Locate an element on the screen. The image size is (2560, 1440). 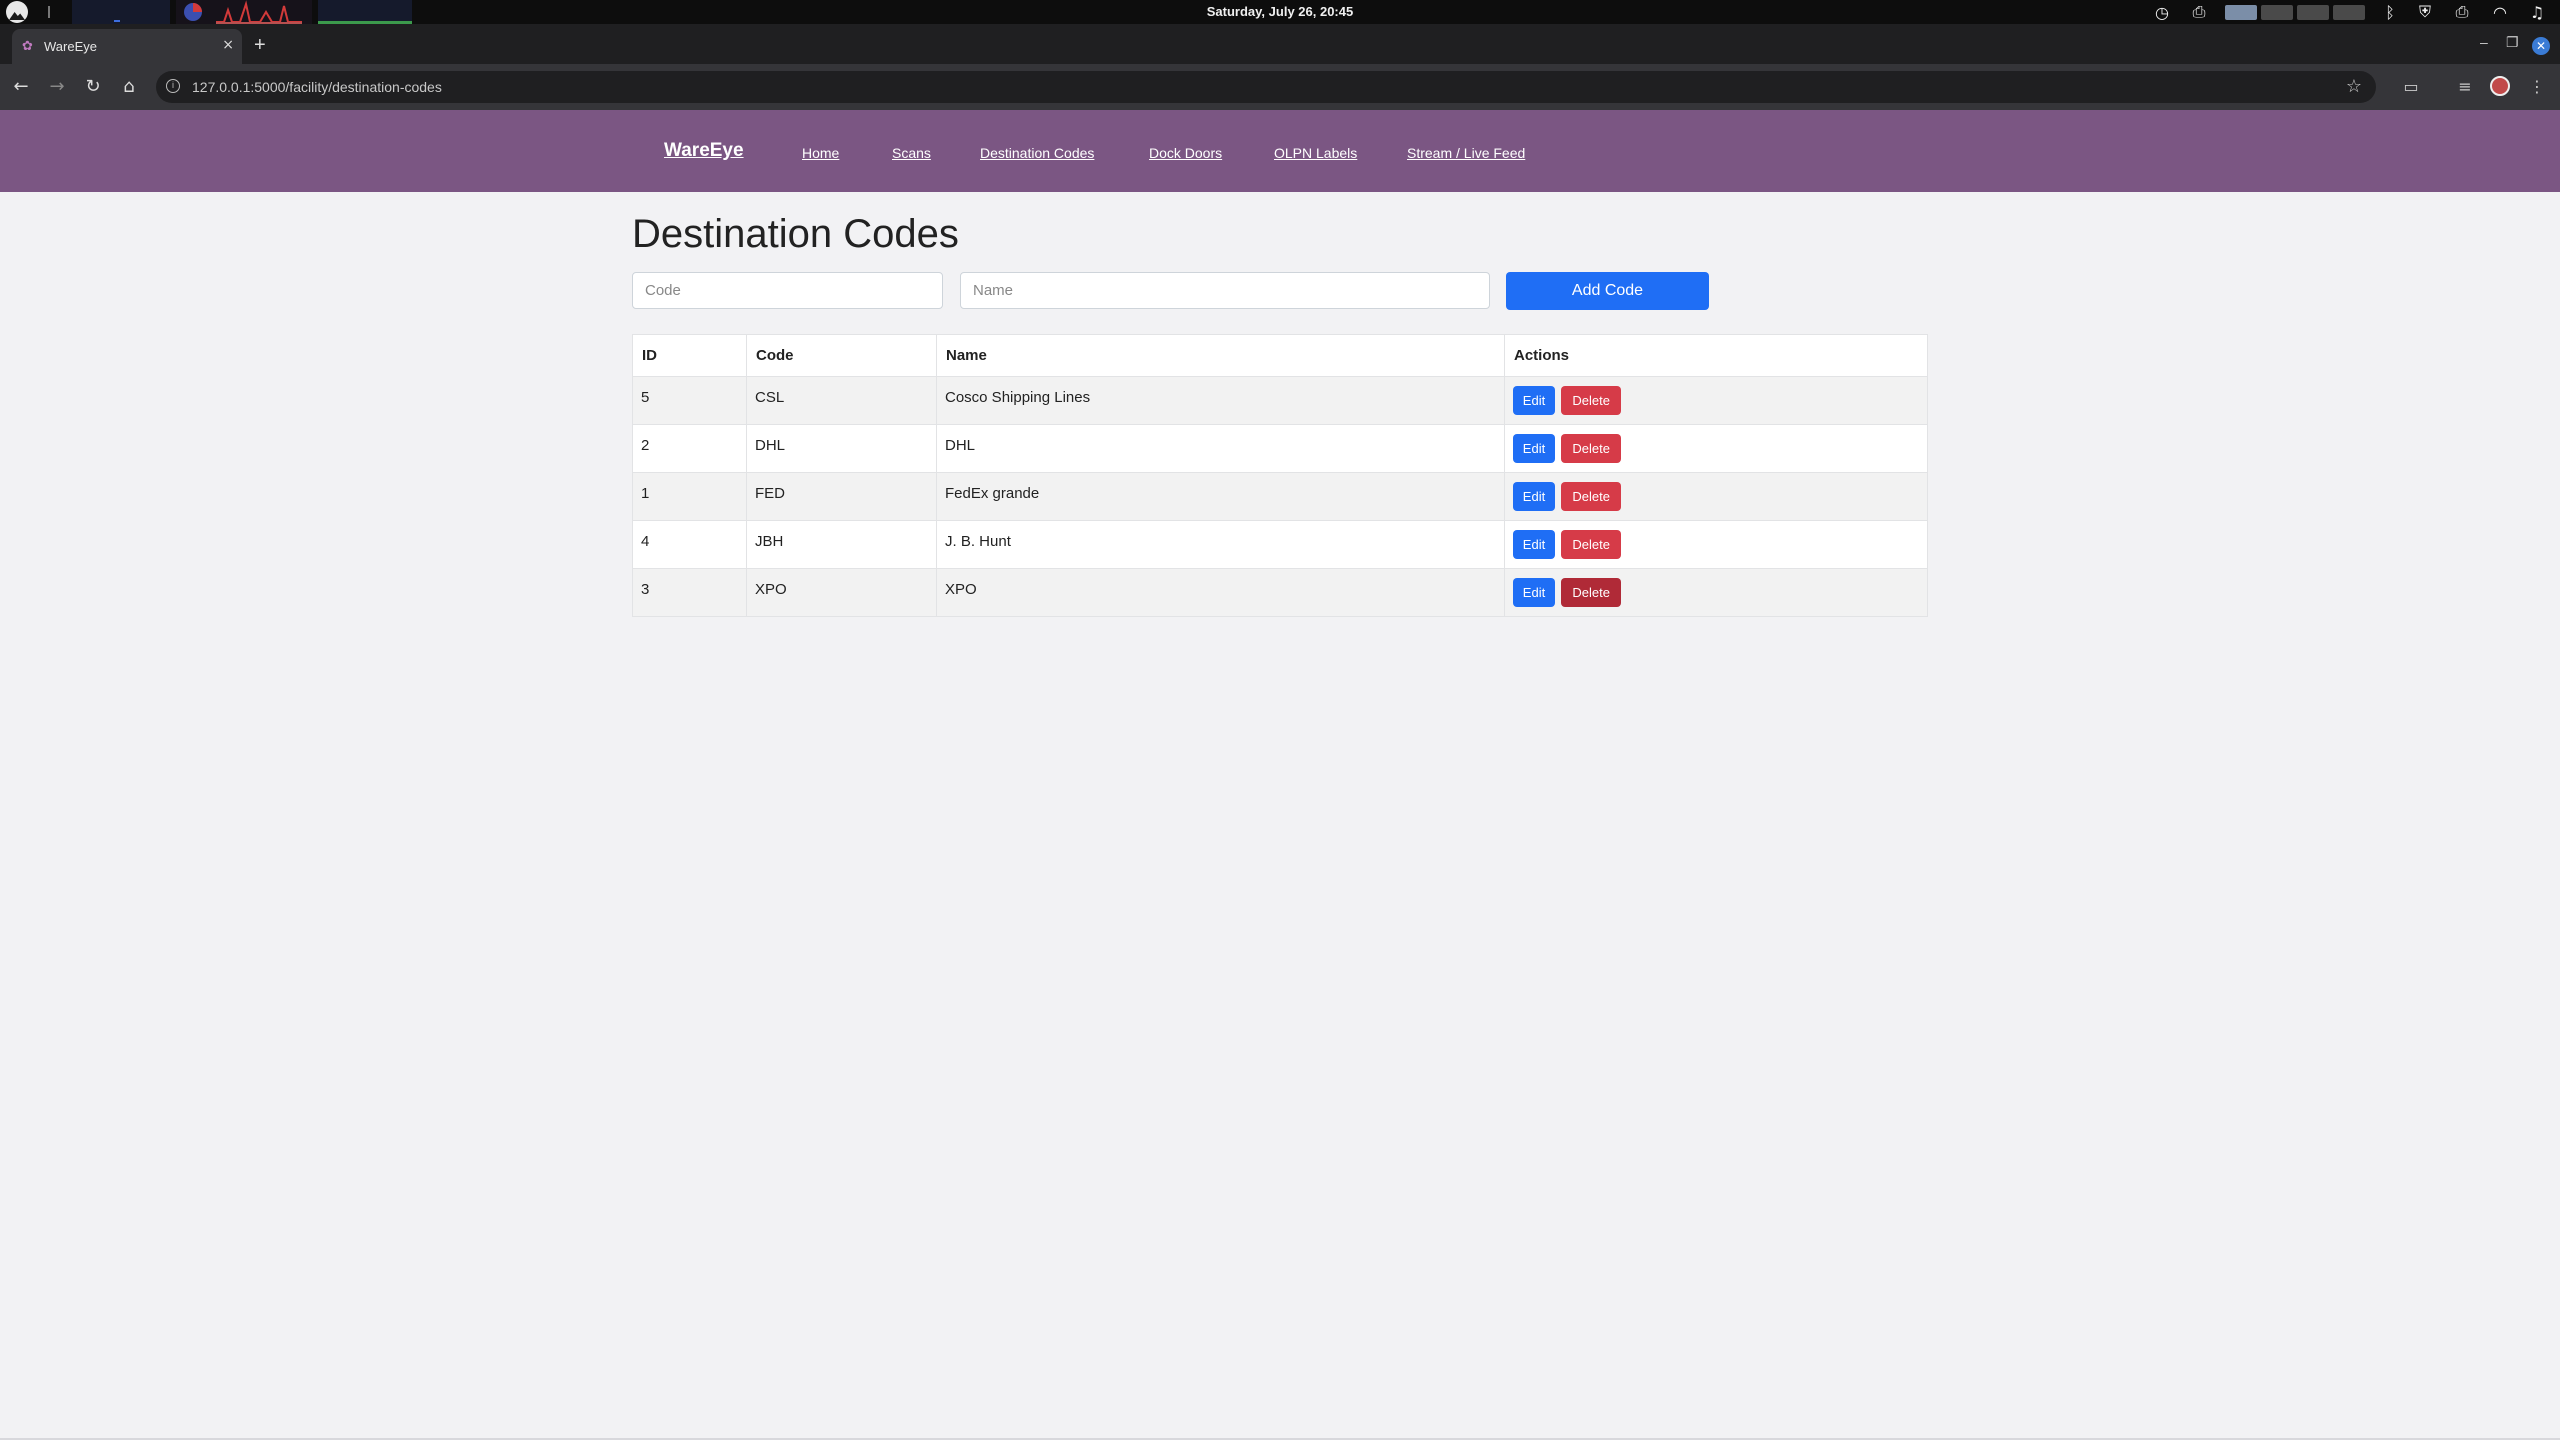
nav-link-stream-live-feed: Stream / Live Feed is located at coordinates (1466, 153).